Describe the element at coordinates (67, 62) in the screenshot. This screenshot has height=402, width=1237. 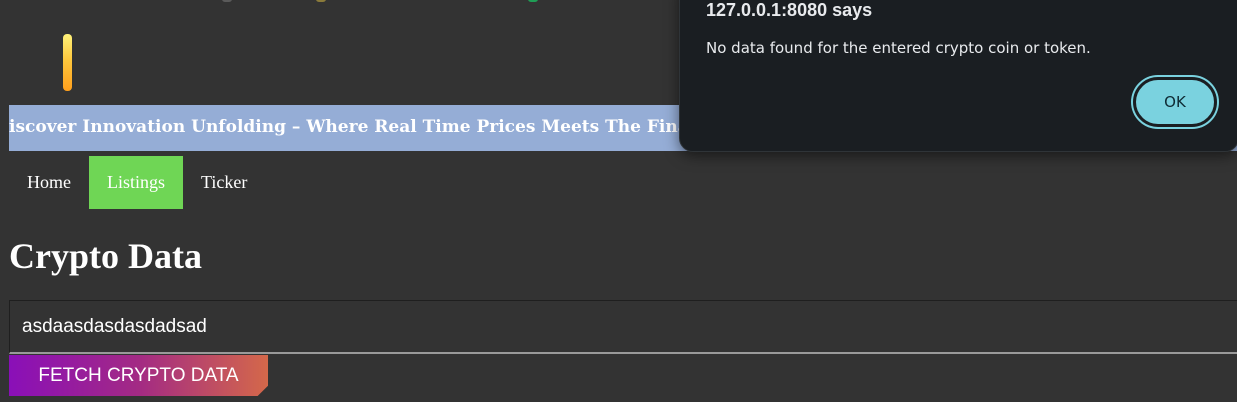
I see `logo-icon` at that location.